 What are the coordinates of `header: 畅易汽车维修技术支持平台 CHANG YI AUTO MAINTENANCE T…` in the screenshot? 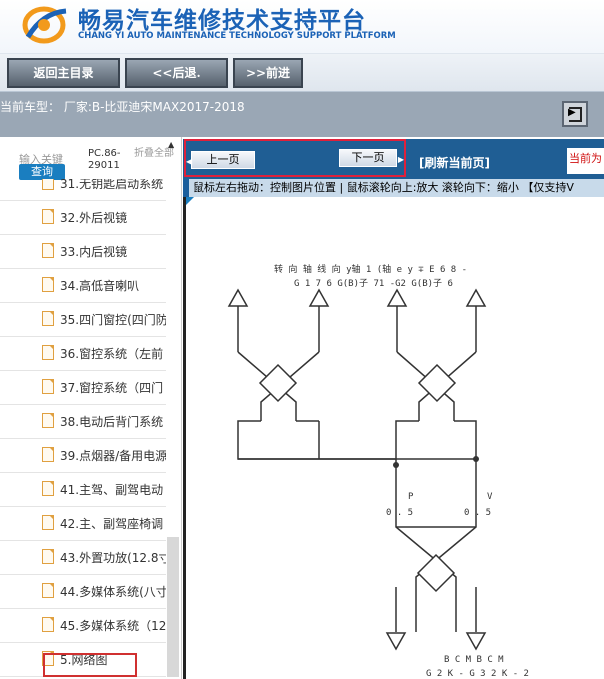 It's located at (302, 27).